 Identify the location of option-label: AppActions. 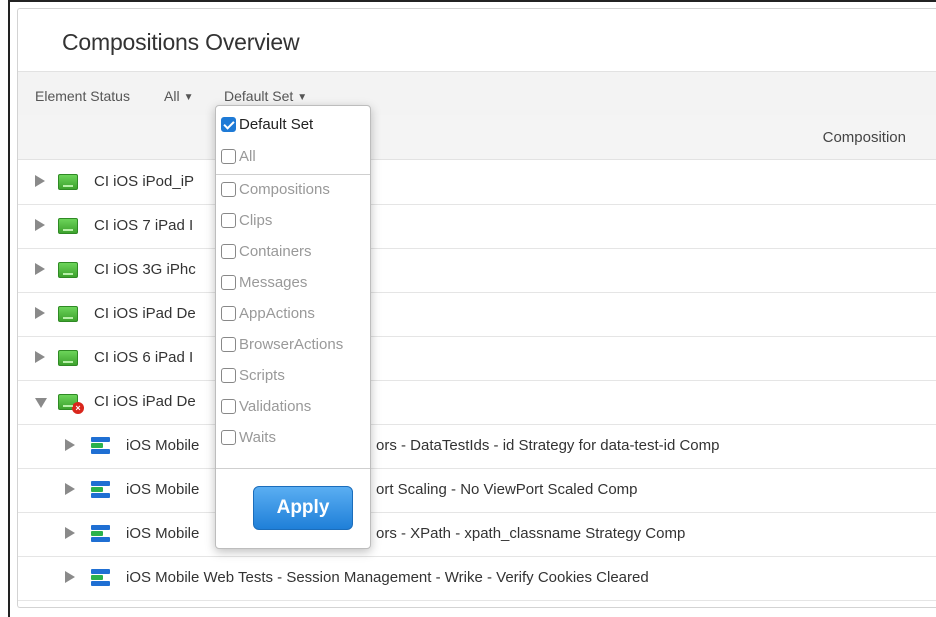
(277, 313).